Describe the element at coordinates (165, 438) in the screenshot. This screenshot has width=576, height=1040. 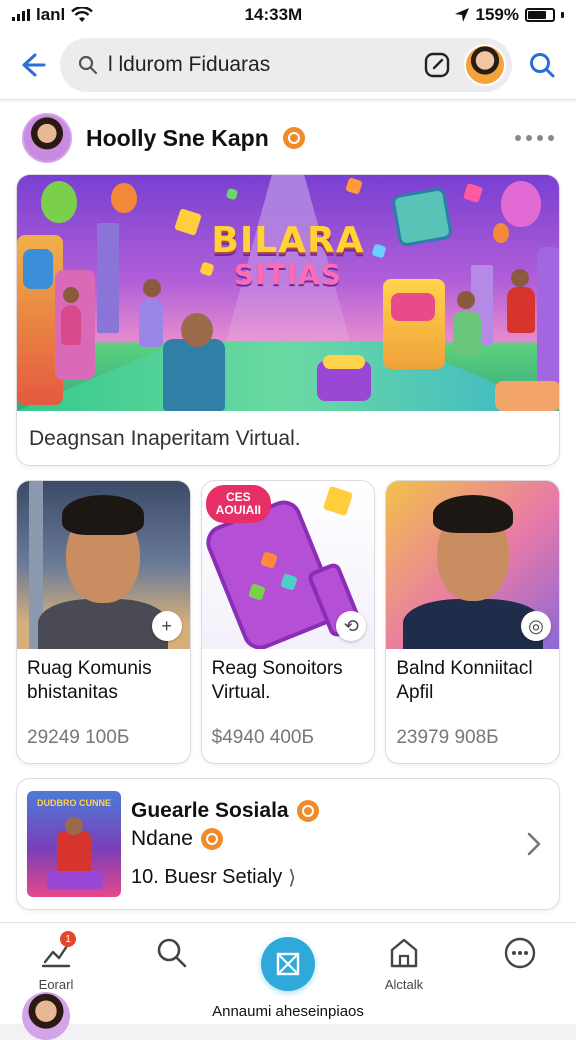
I see `hero-caption: Deagnsan Inaperitam Virtual.` at that location.